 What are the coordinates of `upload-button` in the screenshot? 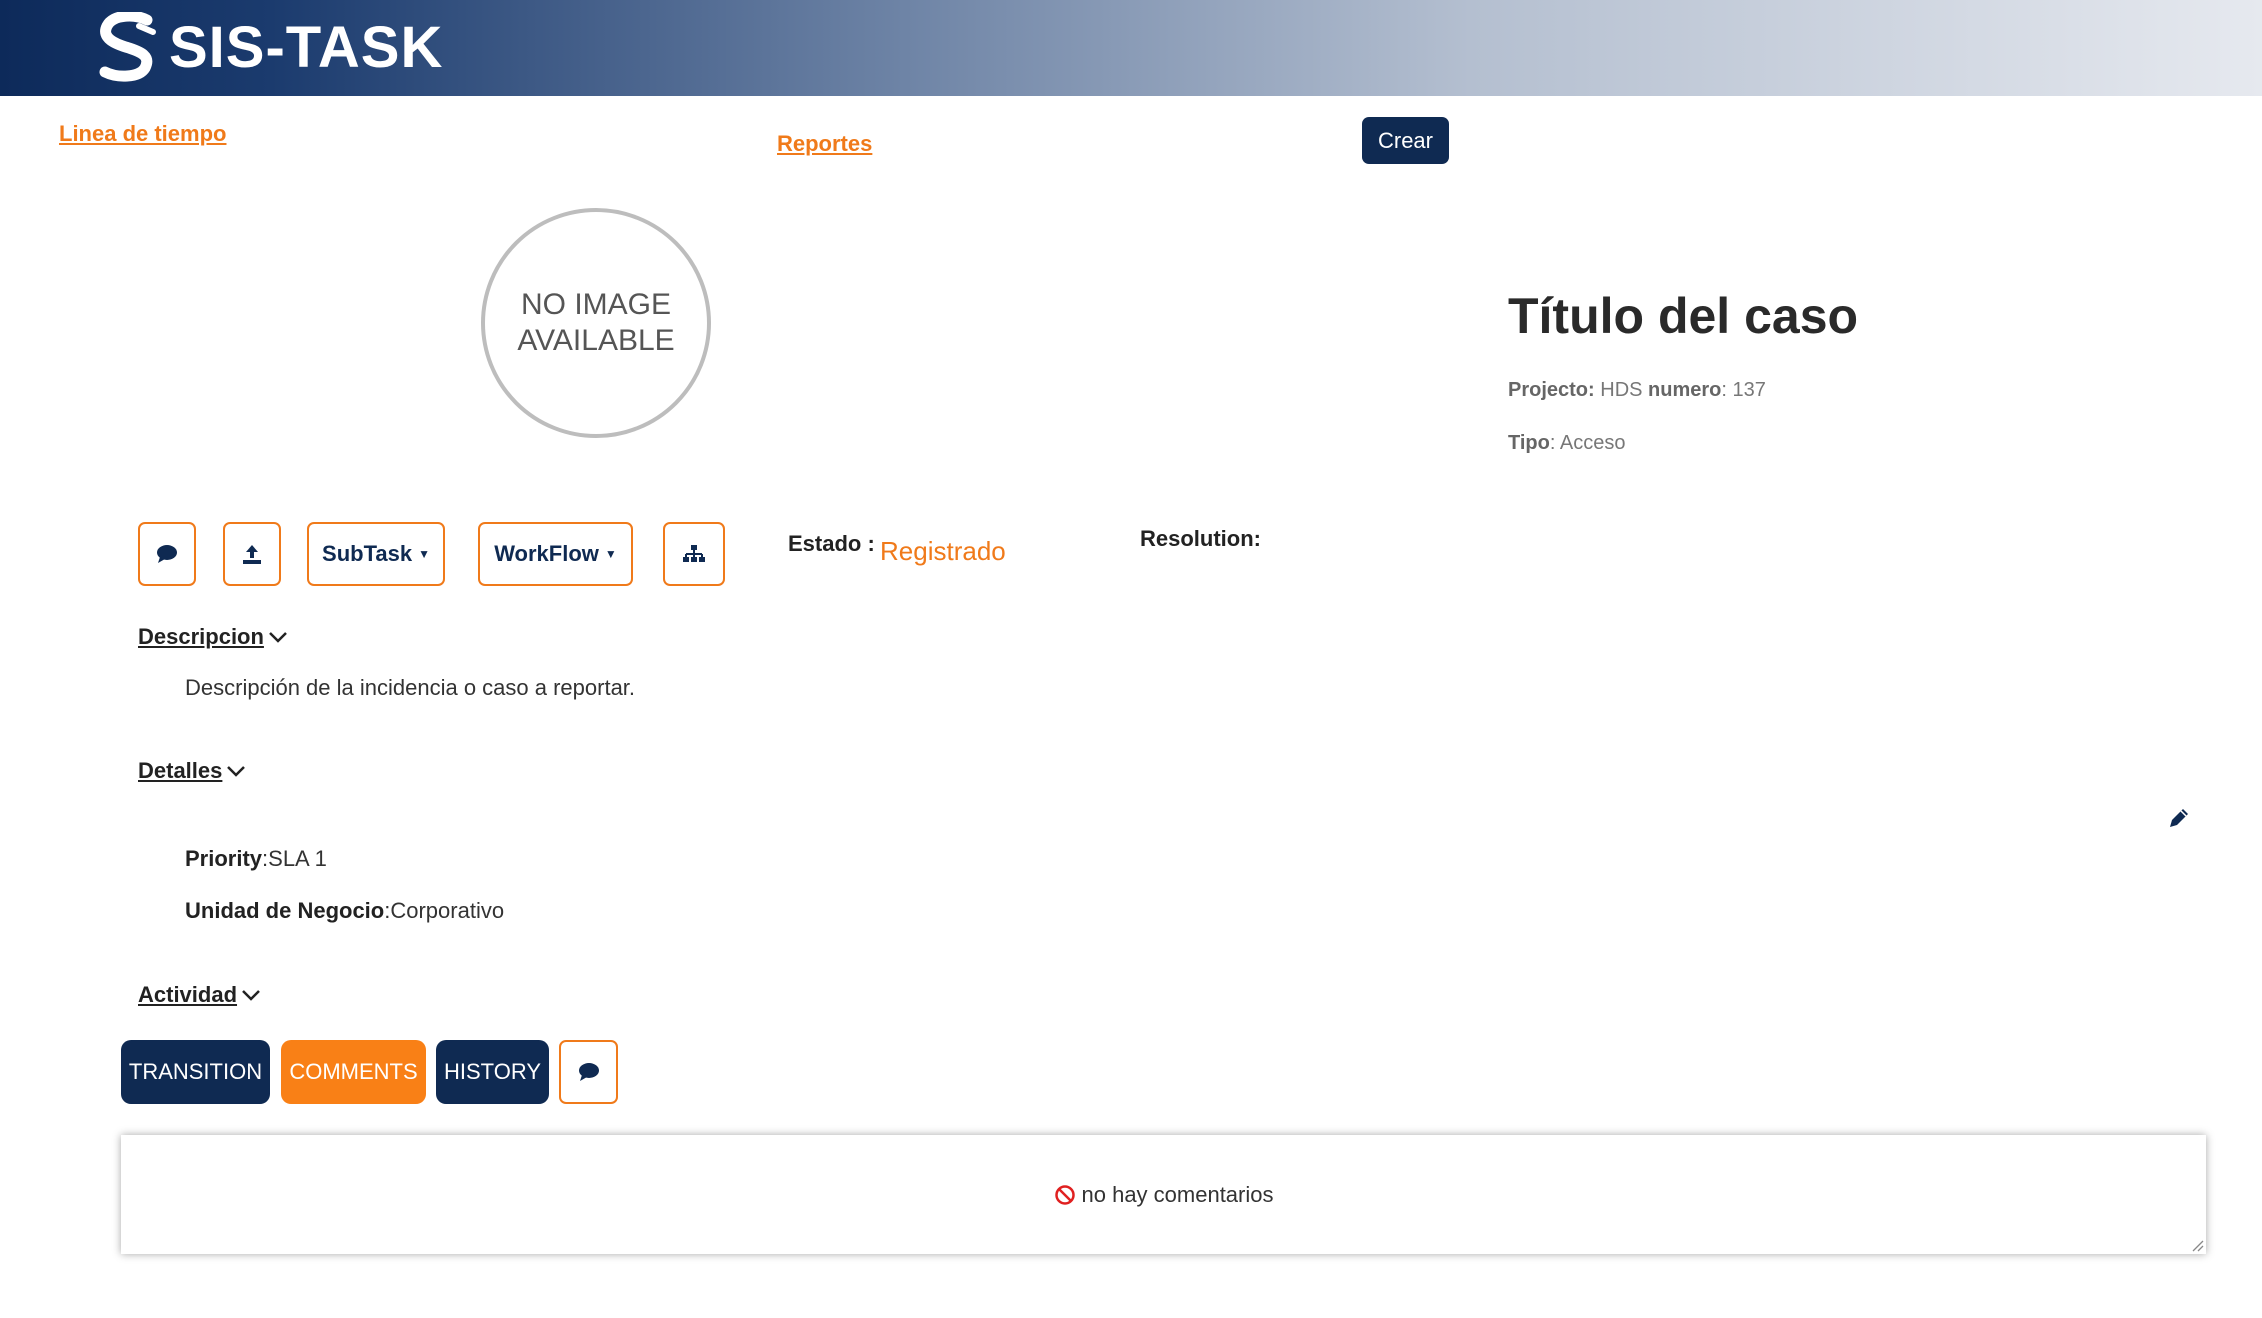 It's located at (252, 554).